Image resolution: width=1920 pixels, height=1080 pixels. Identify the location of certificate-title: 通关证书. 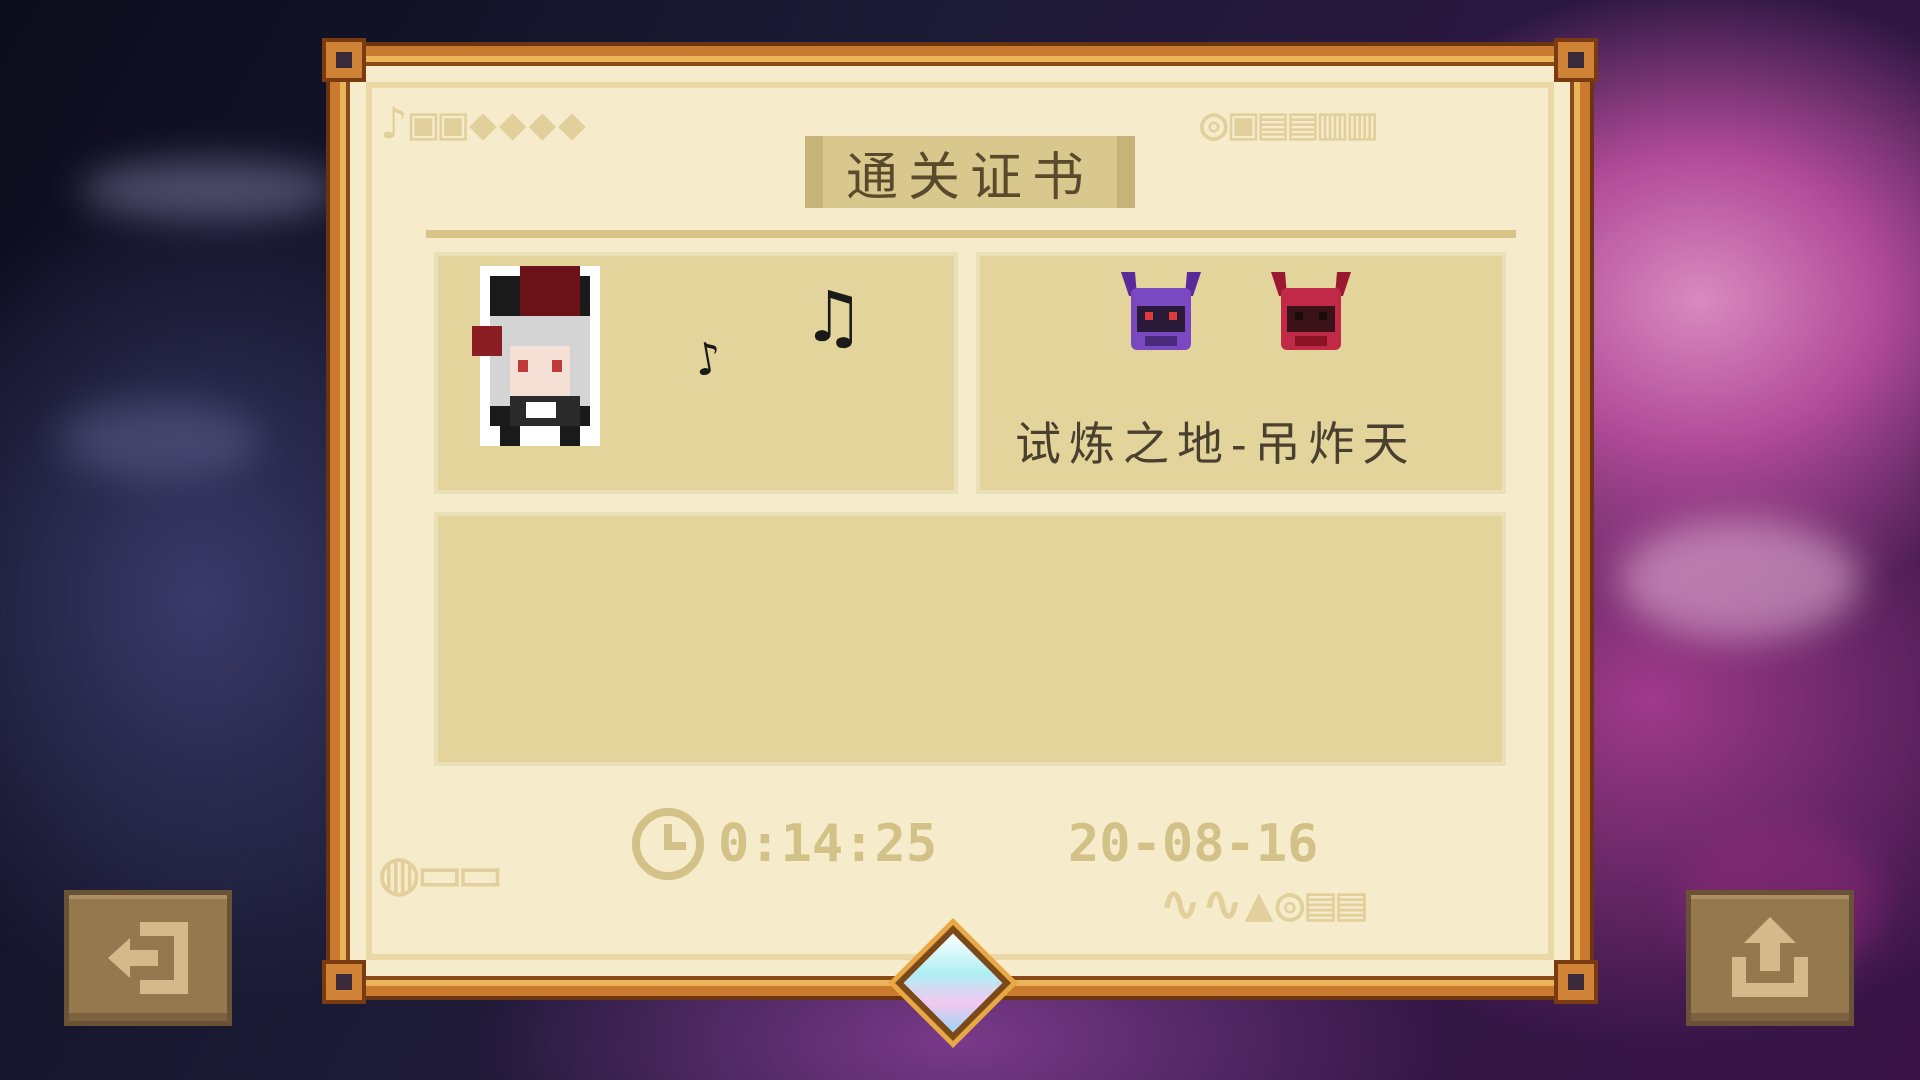
(969, 177).